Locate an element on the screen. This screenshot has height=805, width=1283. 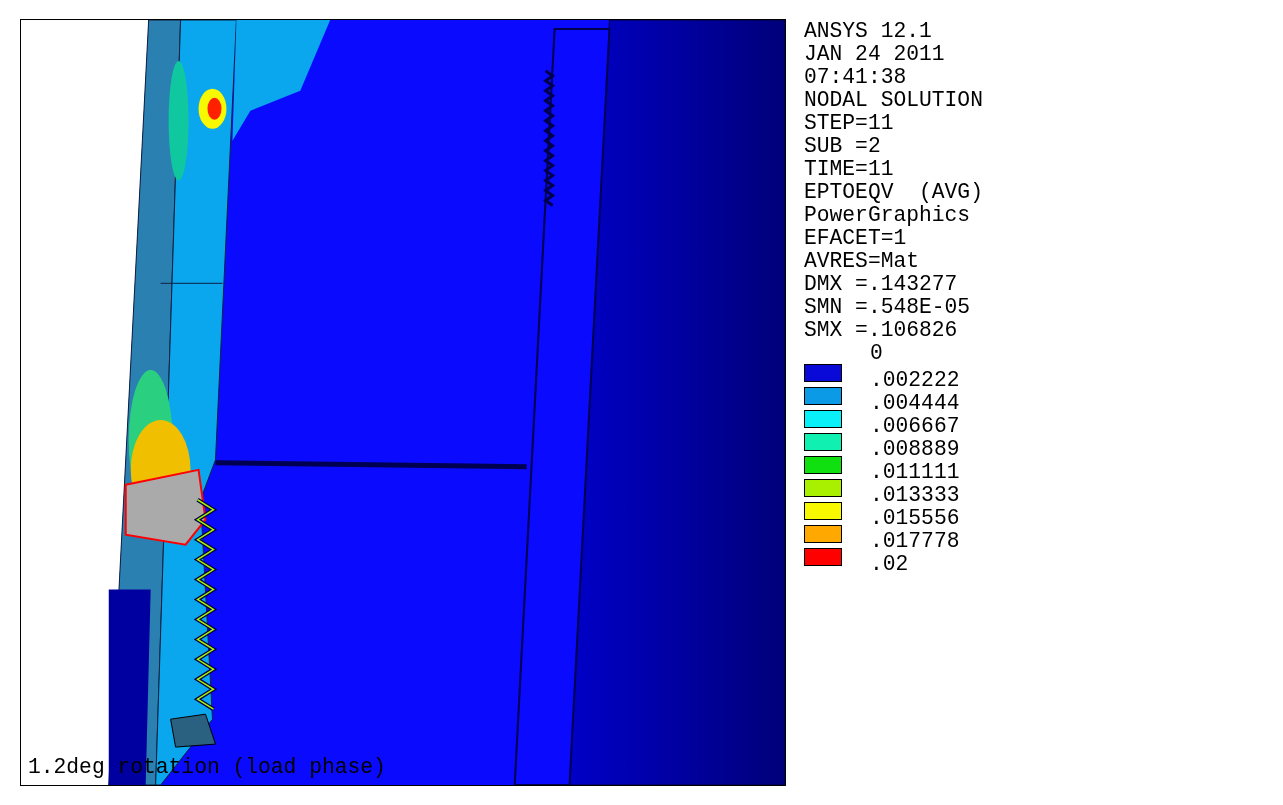
info-line: PowerGraphics is located at coordinates (888, 215).